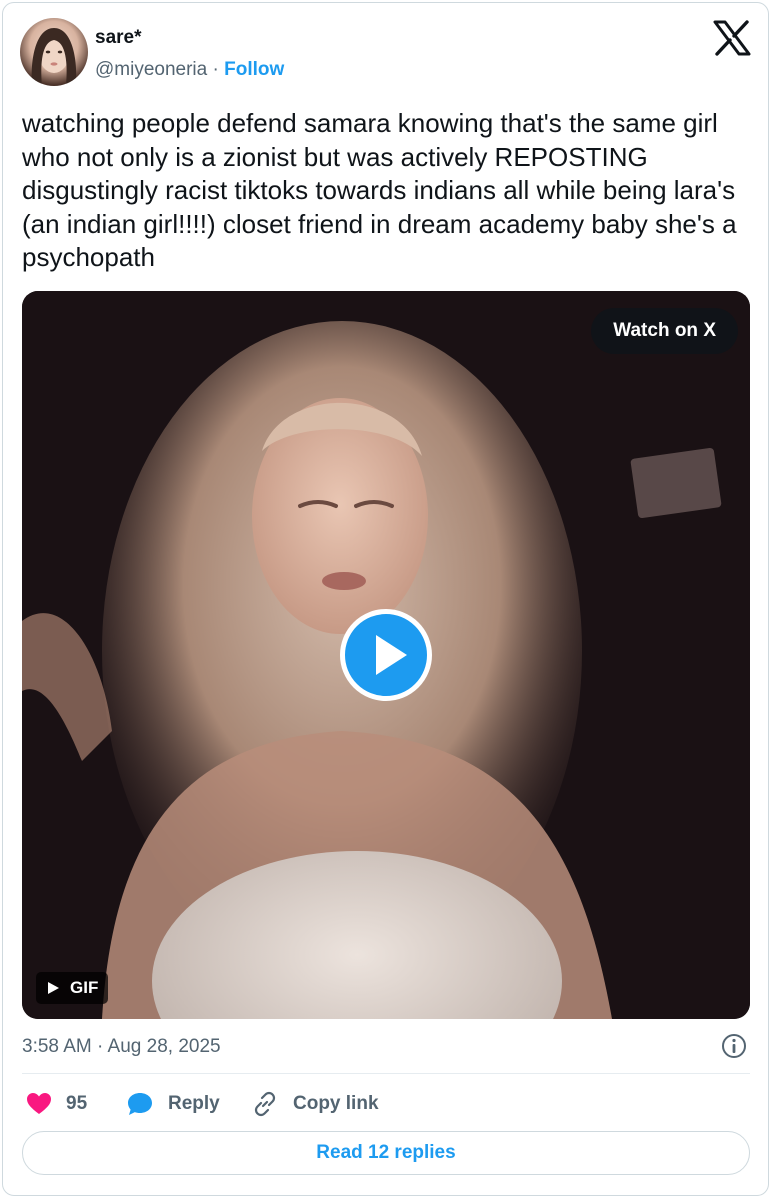 This screenshot has height=1200, width=773. What do you see at coordinates (194, 1103) in the screenshot?
I see `reply-label: Reply` at bounding box center [194, 1103].